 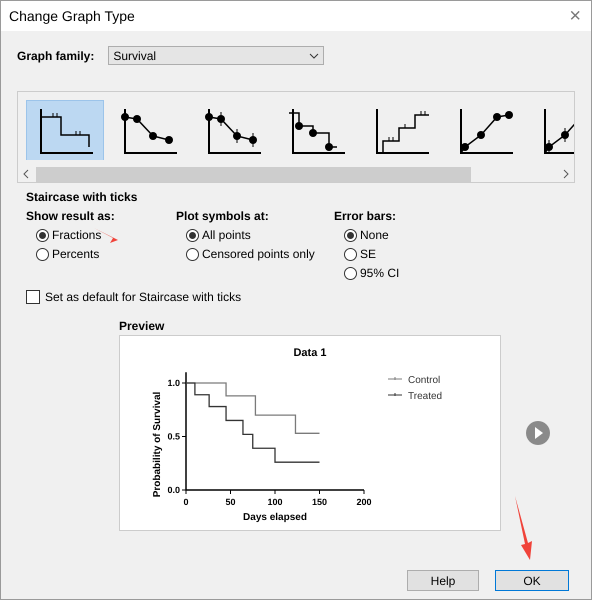 What do you see at coordinates (425, 396) in the screenshot?
I see `legend-label: Treated` at bounding box center [425, 396].